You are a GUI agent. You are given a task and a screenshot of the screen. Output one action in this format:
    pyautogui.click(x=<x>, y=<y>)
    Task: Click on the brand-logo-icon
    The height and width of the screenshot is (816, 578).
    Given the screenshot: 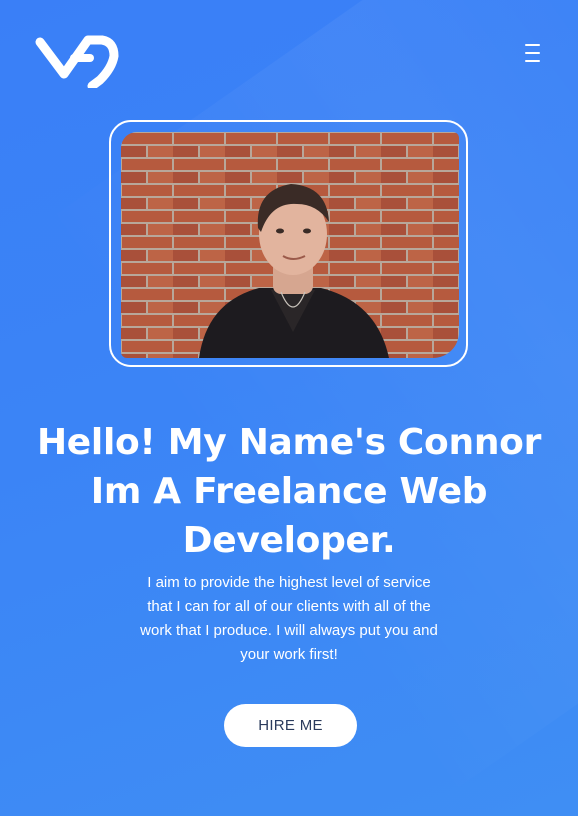 What is the action you would take?
    pyautogui.click(x=77, y=60)
    